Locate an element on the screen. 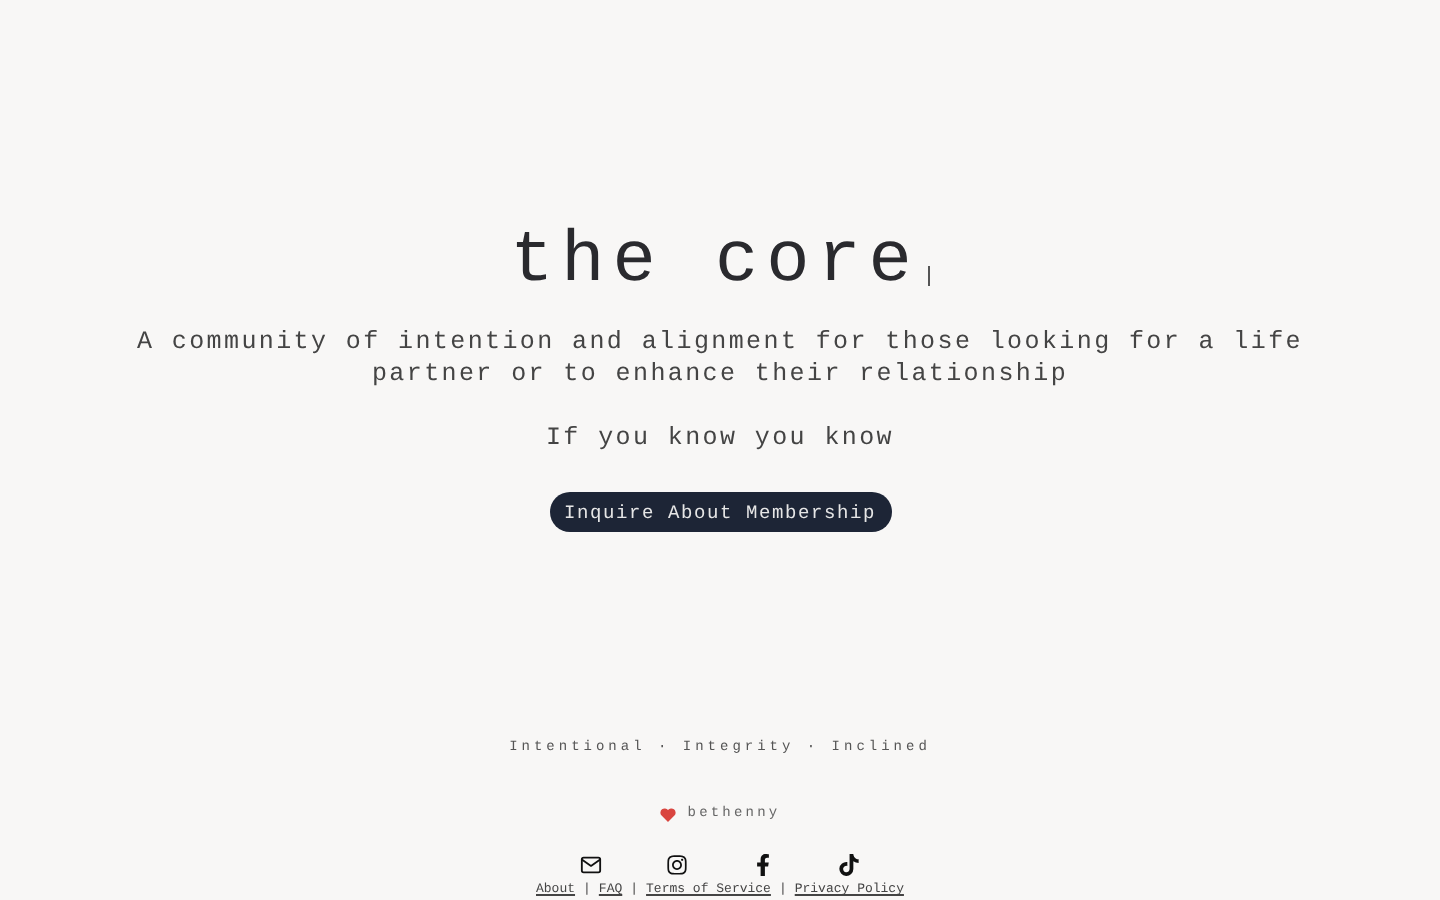  tagline: If you know you know is located at coordinates (720, 438).